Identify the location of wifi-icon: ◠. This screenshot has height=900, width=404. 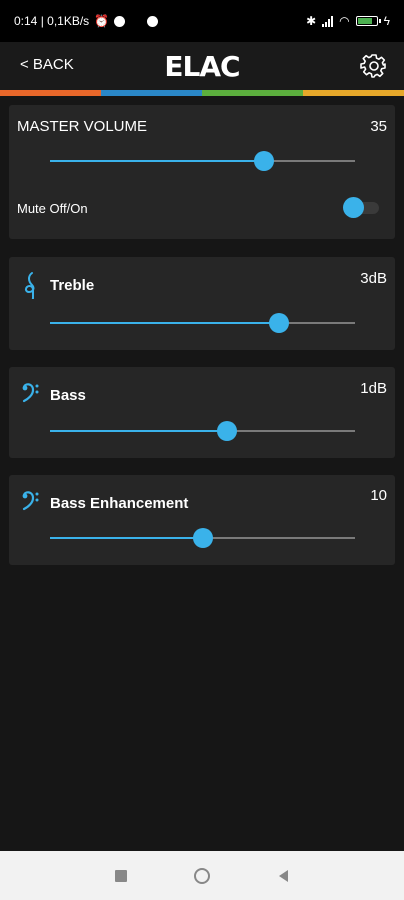
(344, 21).